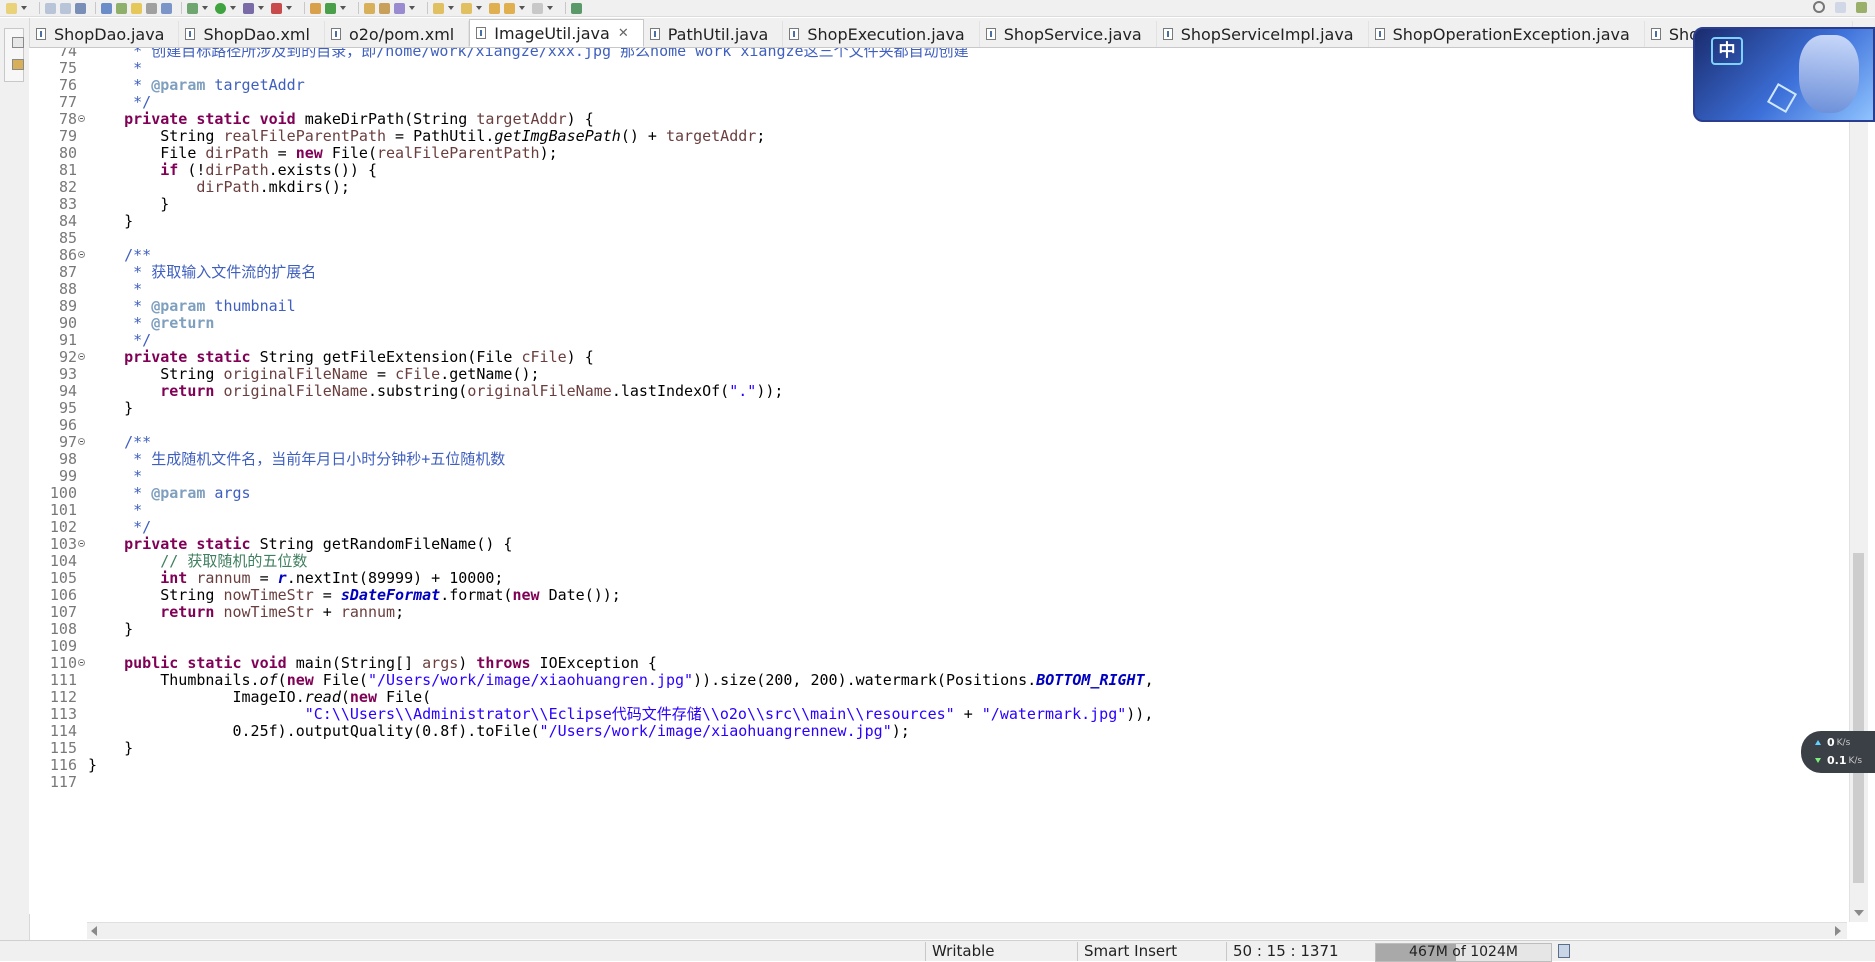  I want to click on status-cursor-position: 50 : 15 : 1371, so click(1299, 951).